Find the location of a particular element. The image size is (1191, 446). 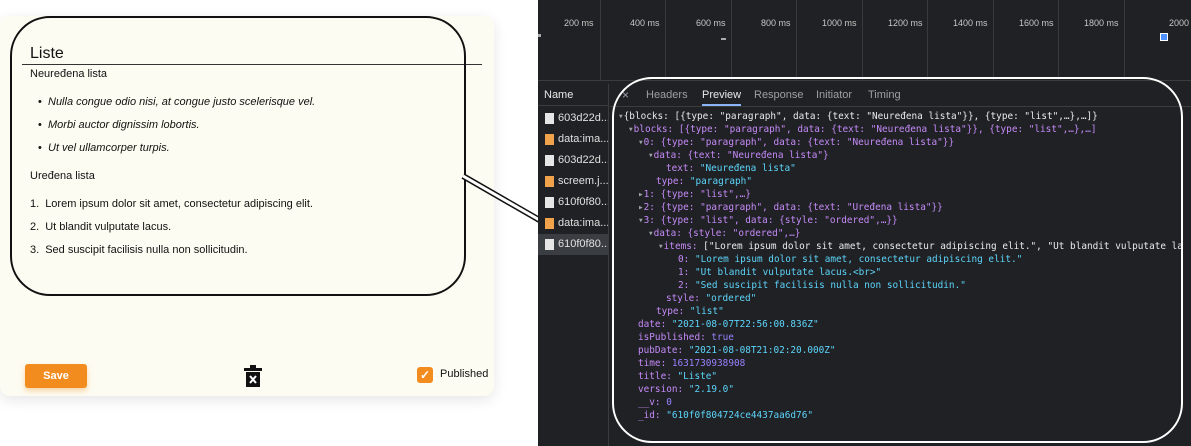

trash-icon is located at coordinates (253, 376).